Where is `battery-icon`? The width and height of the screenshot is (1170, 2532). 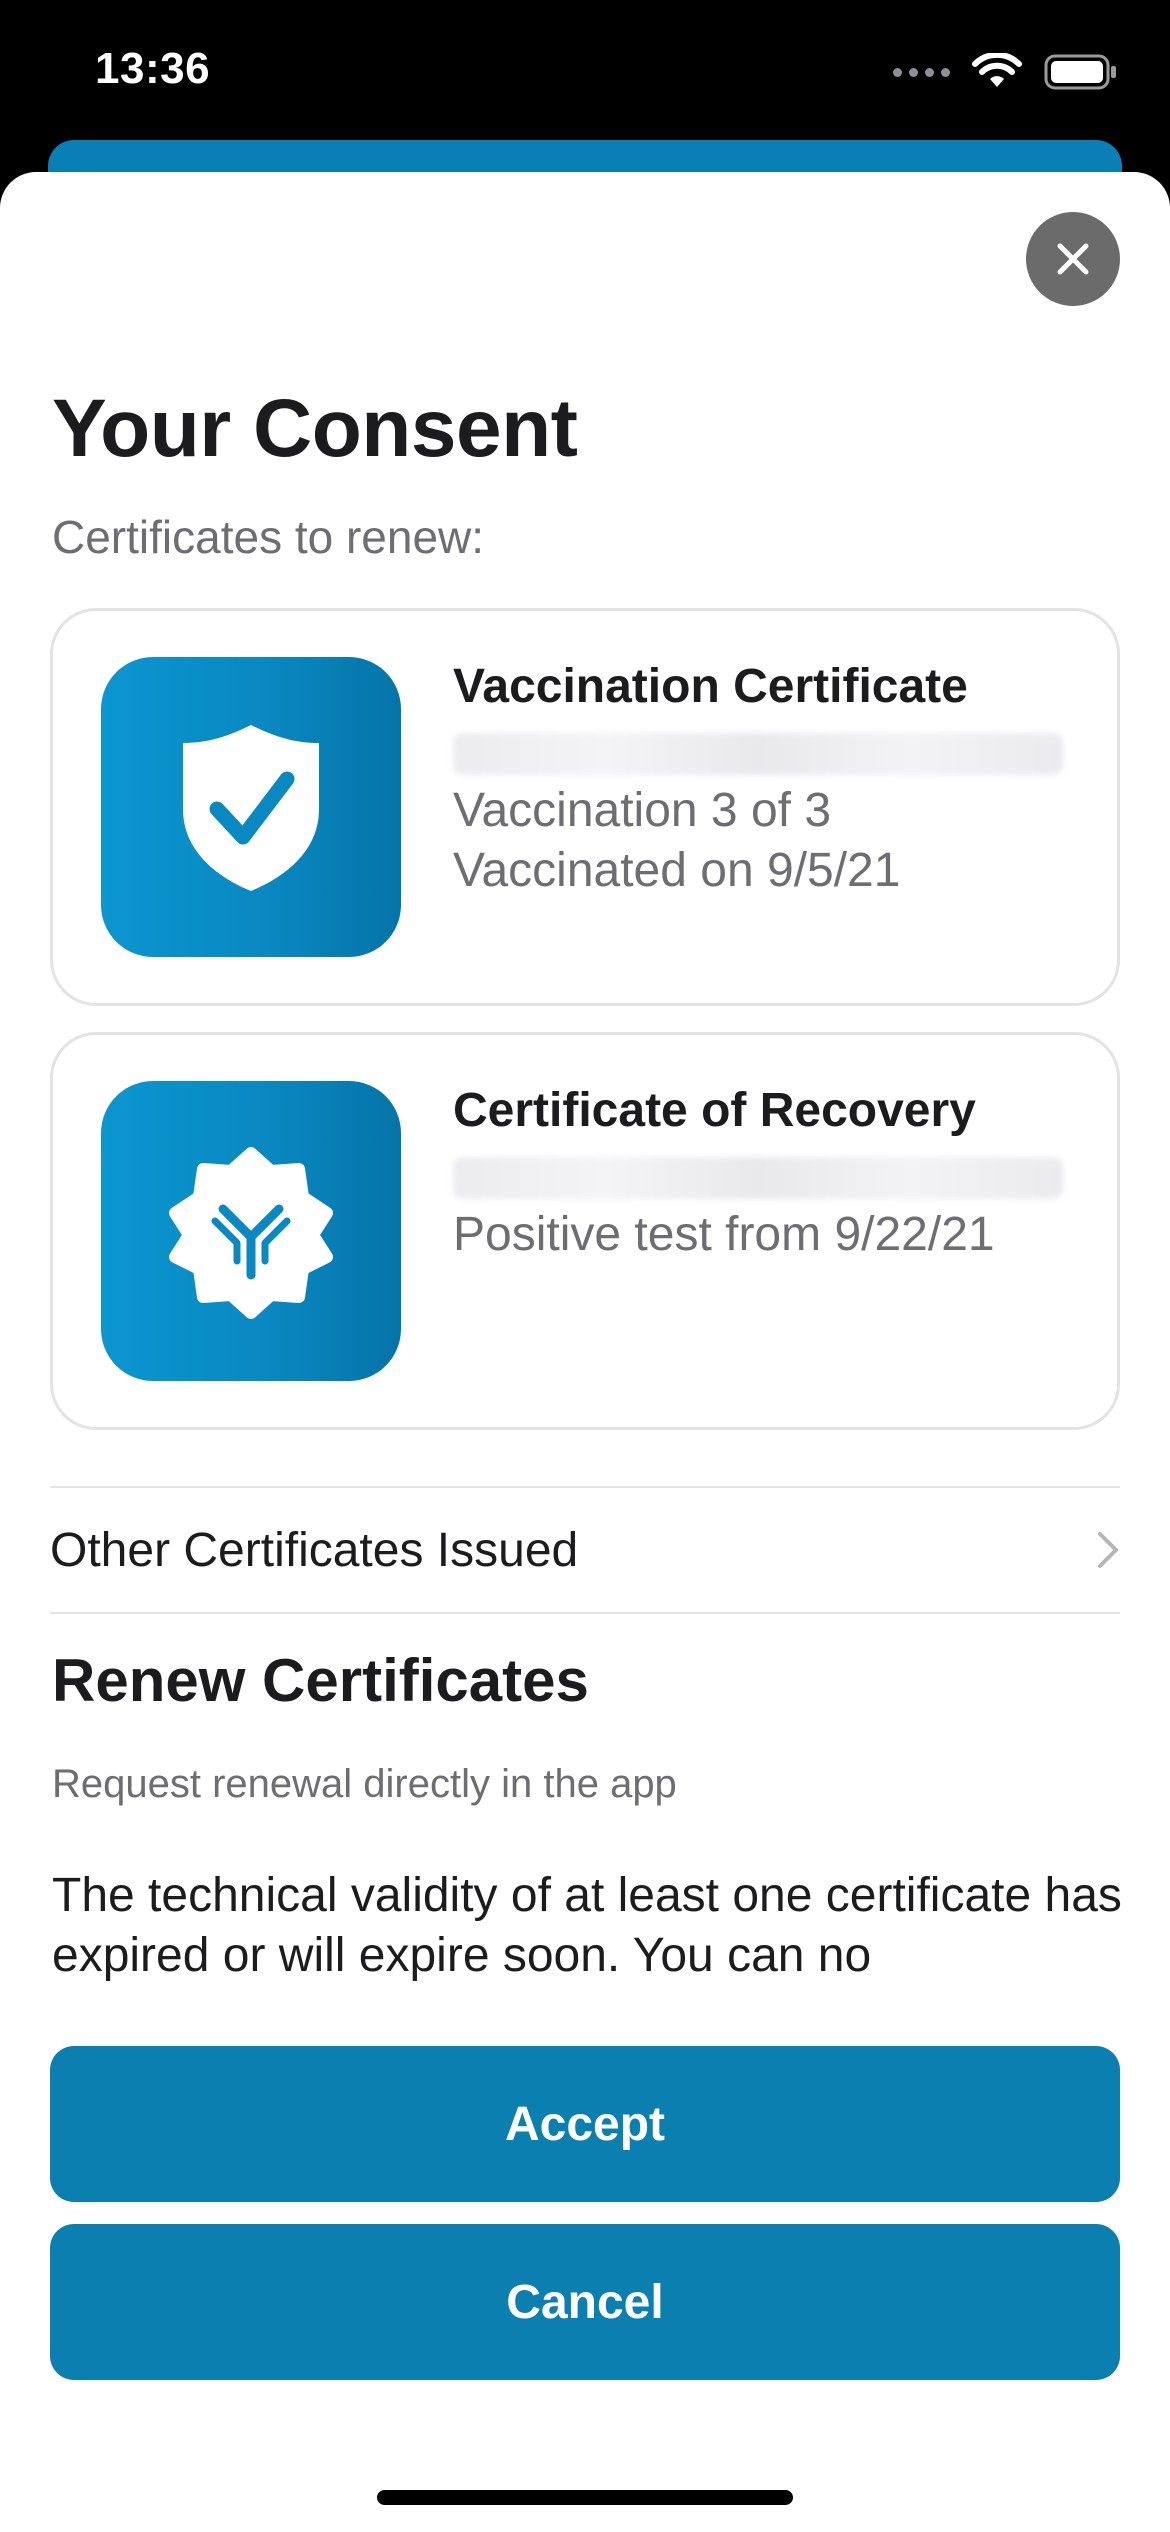 battery-icon is located at coordinates (1080, 72).